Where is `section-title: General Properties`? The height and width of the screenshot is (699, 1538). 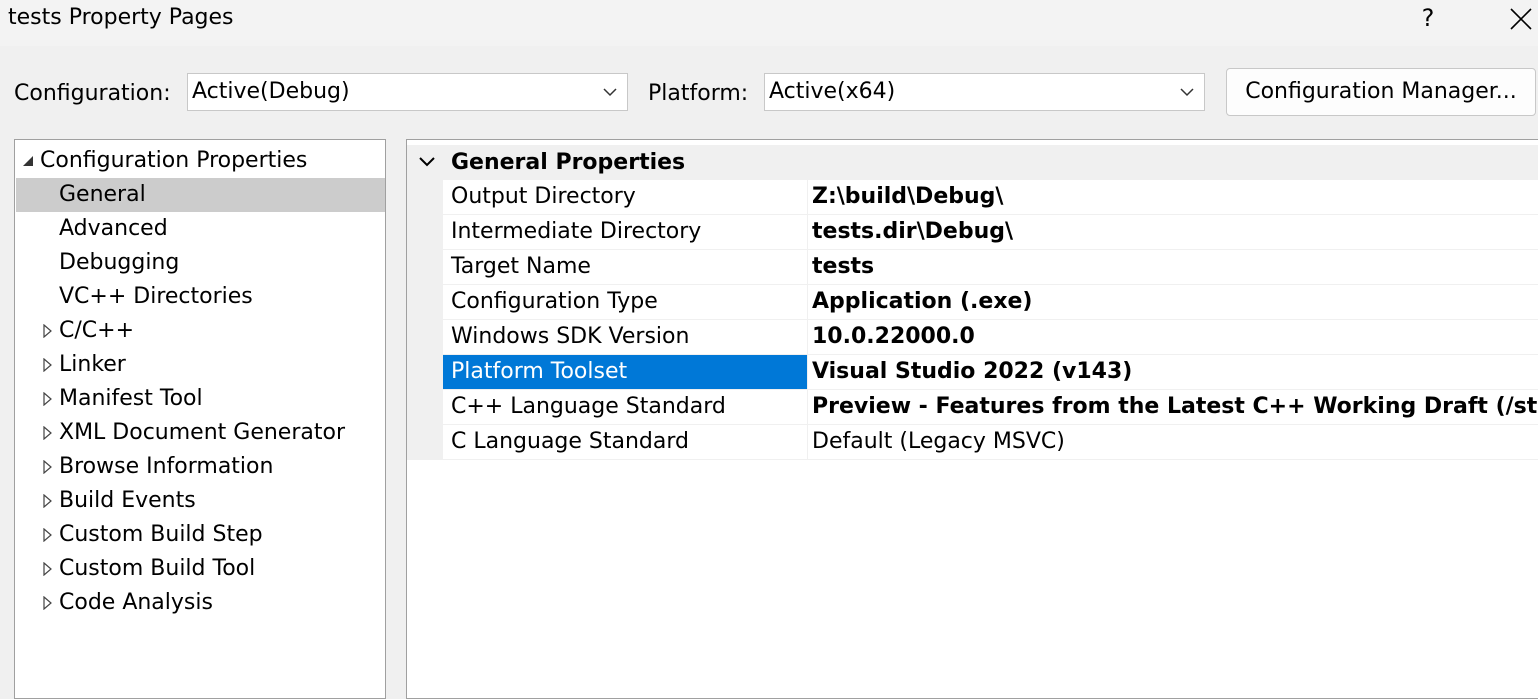
section-title: General Properties is located at coordinates (568, 162).